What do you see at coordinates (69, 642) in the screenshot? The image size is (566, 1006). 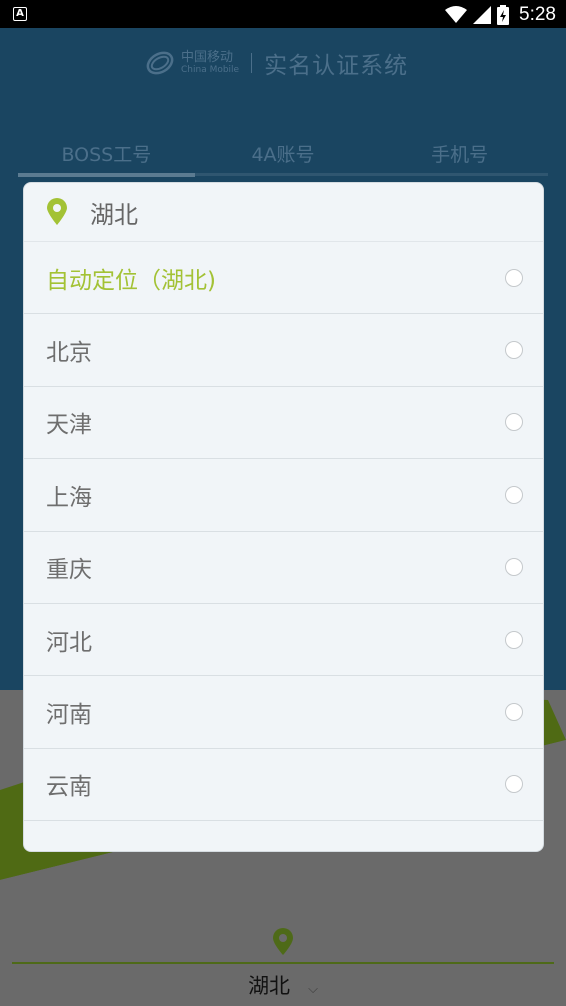 I see `option-label: 河北` at bounding box center [69, 642].